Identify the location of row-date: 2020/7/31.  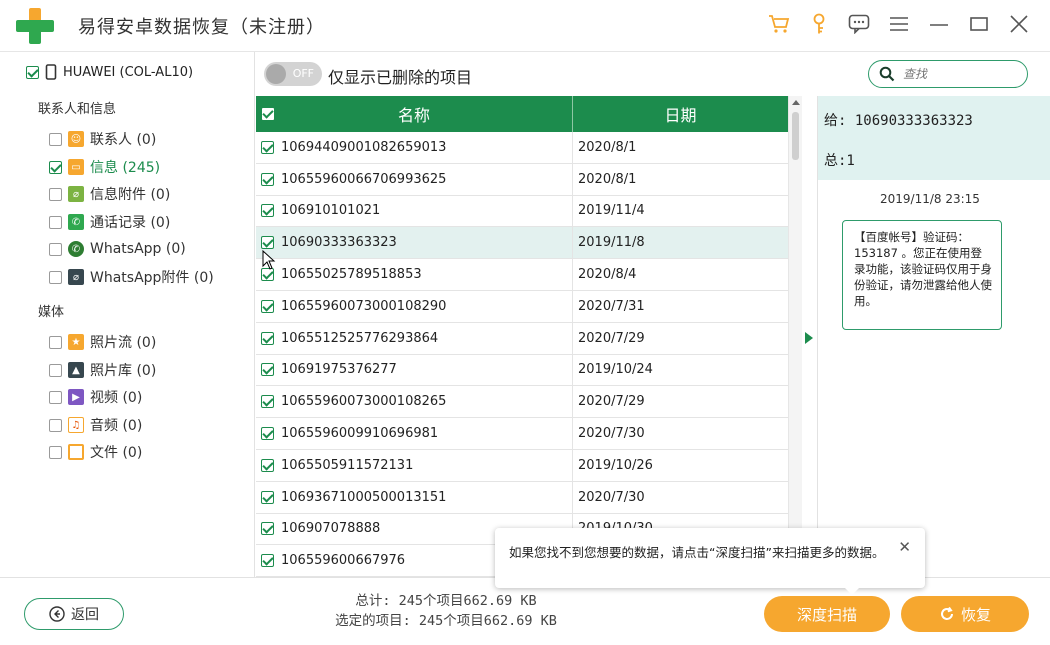
(611, 306).